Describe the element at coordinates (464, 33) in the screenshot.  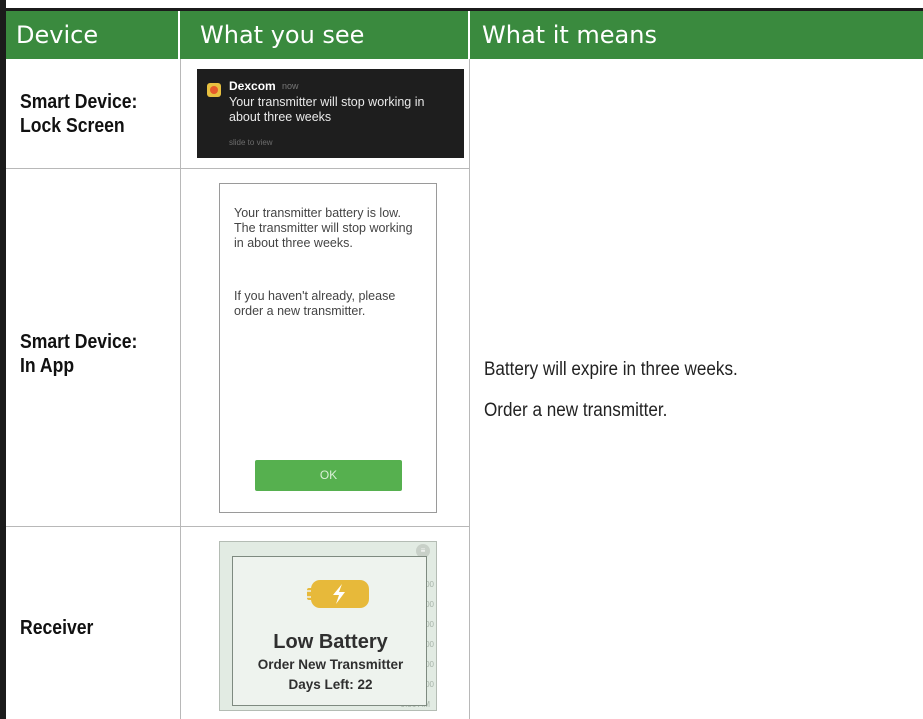
I see `table-header: Device What you see What it means` at that location.